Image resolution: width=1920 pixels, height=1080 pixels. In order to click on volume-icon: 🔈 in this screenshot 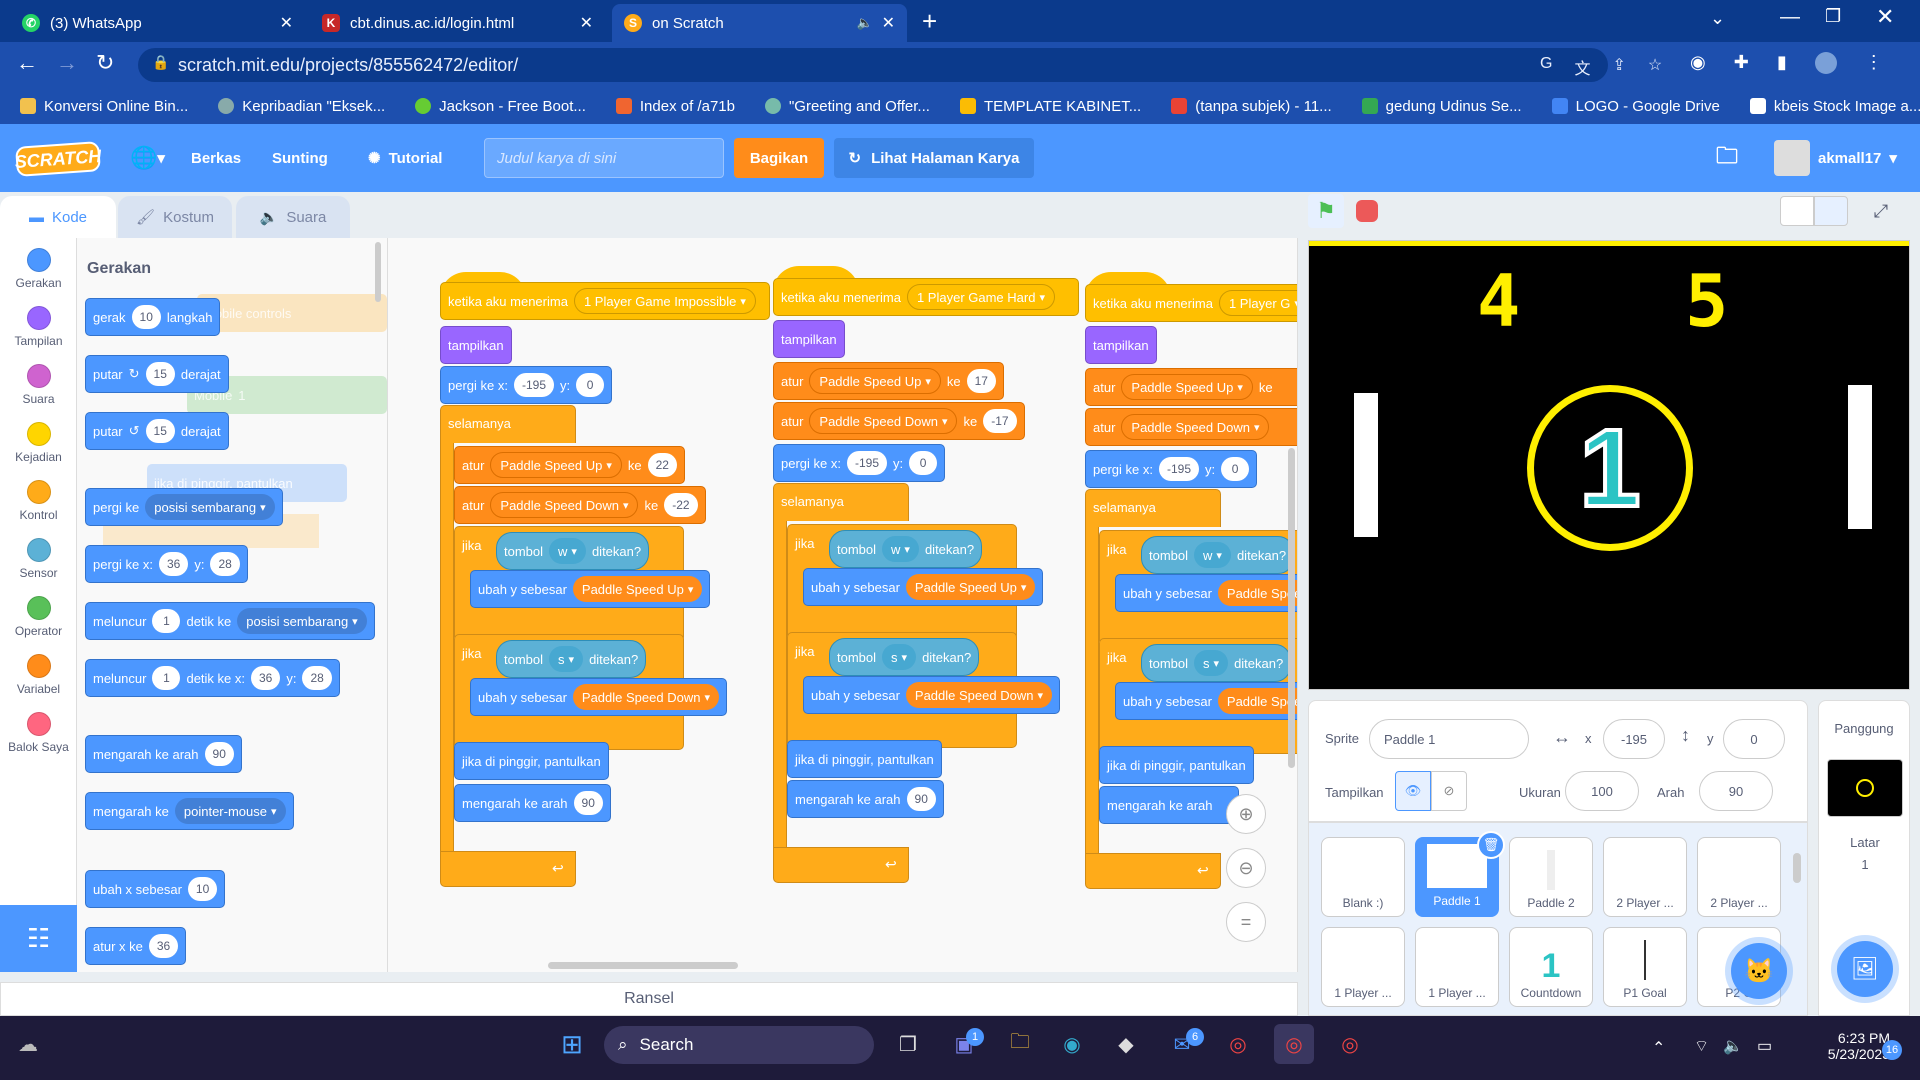, I will do `click(1733, 1046)`.